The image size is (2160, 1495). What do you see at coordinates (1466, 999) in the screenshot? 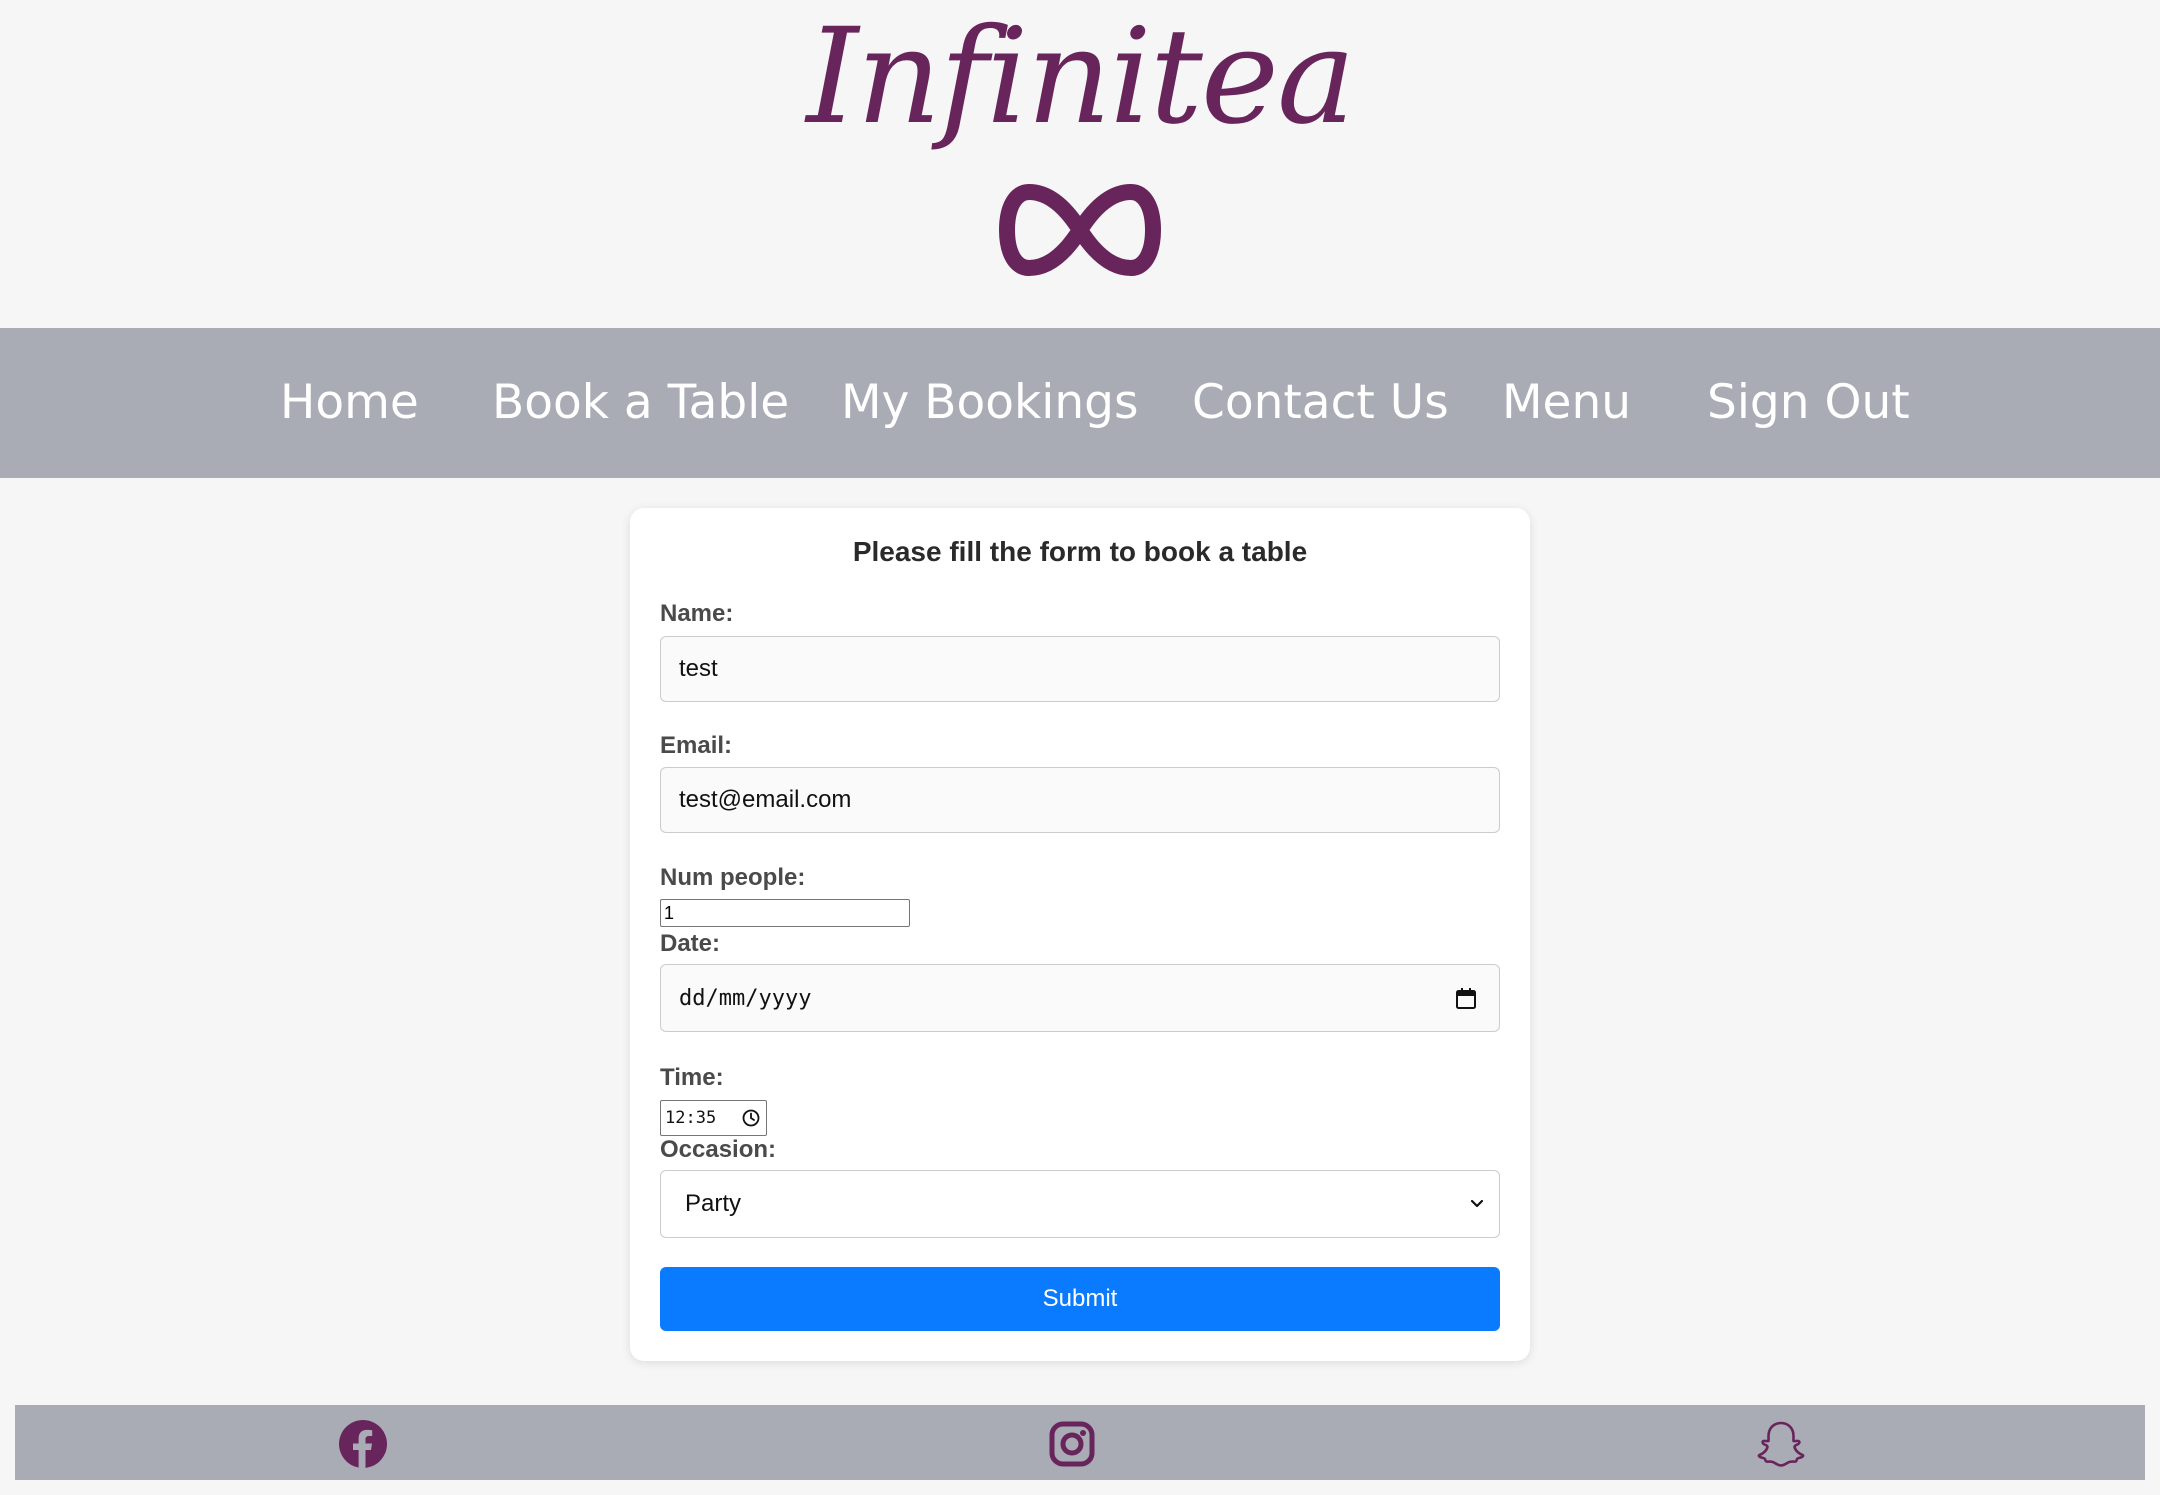
I see `calendar-icon` at bounding box center [1466, 999].